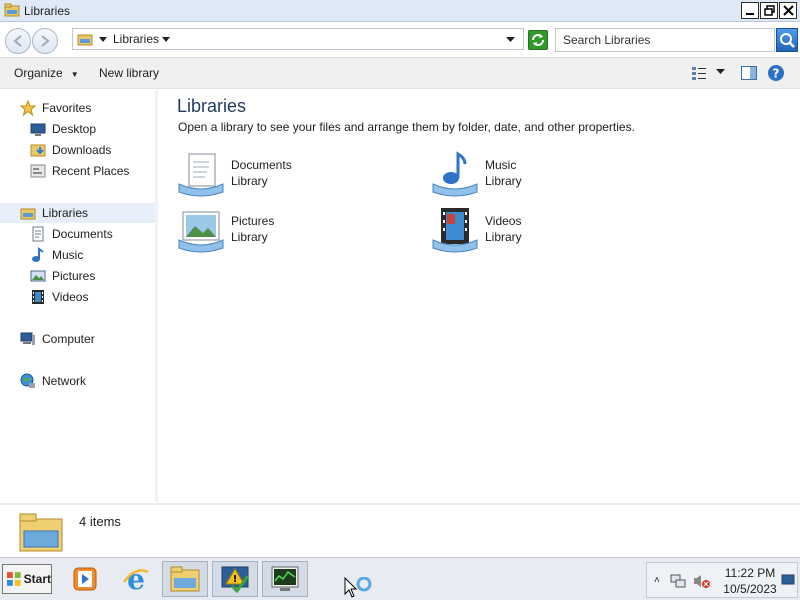 This screenshot has width=800, height=600. I want to click on windows-logo-icon, so click(13, 579).